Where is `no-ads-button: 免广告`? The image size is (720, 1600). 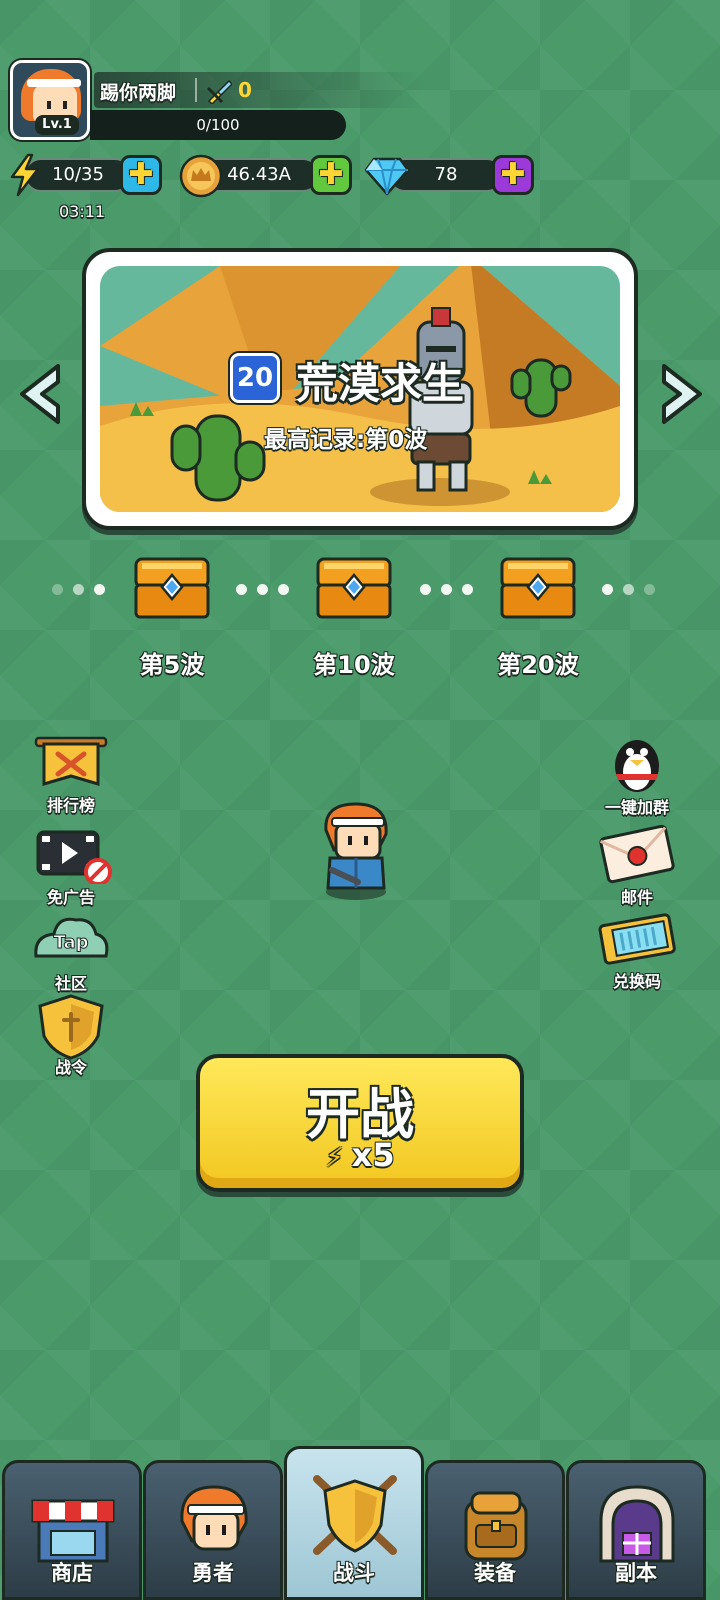 no-ads-button: 免广告 is located at coordinates (71, 864).